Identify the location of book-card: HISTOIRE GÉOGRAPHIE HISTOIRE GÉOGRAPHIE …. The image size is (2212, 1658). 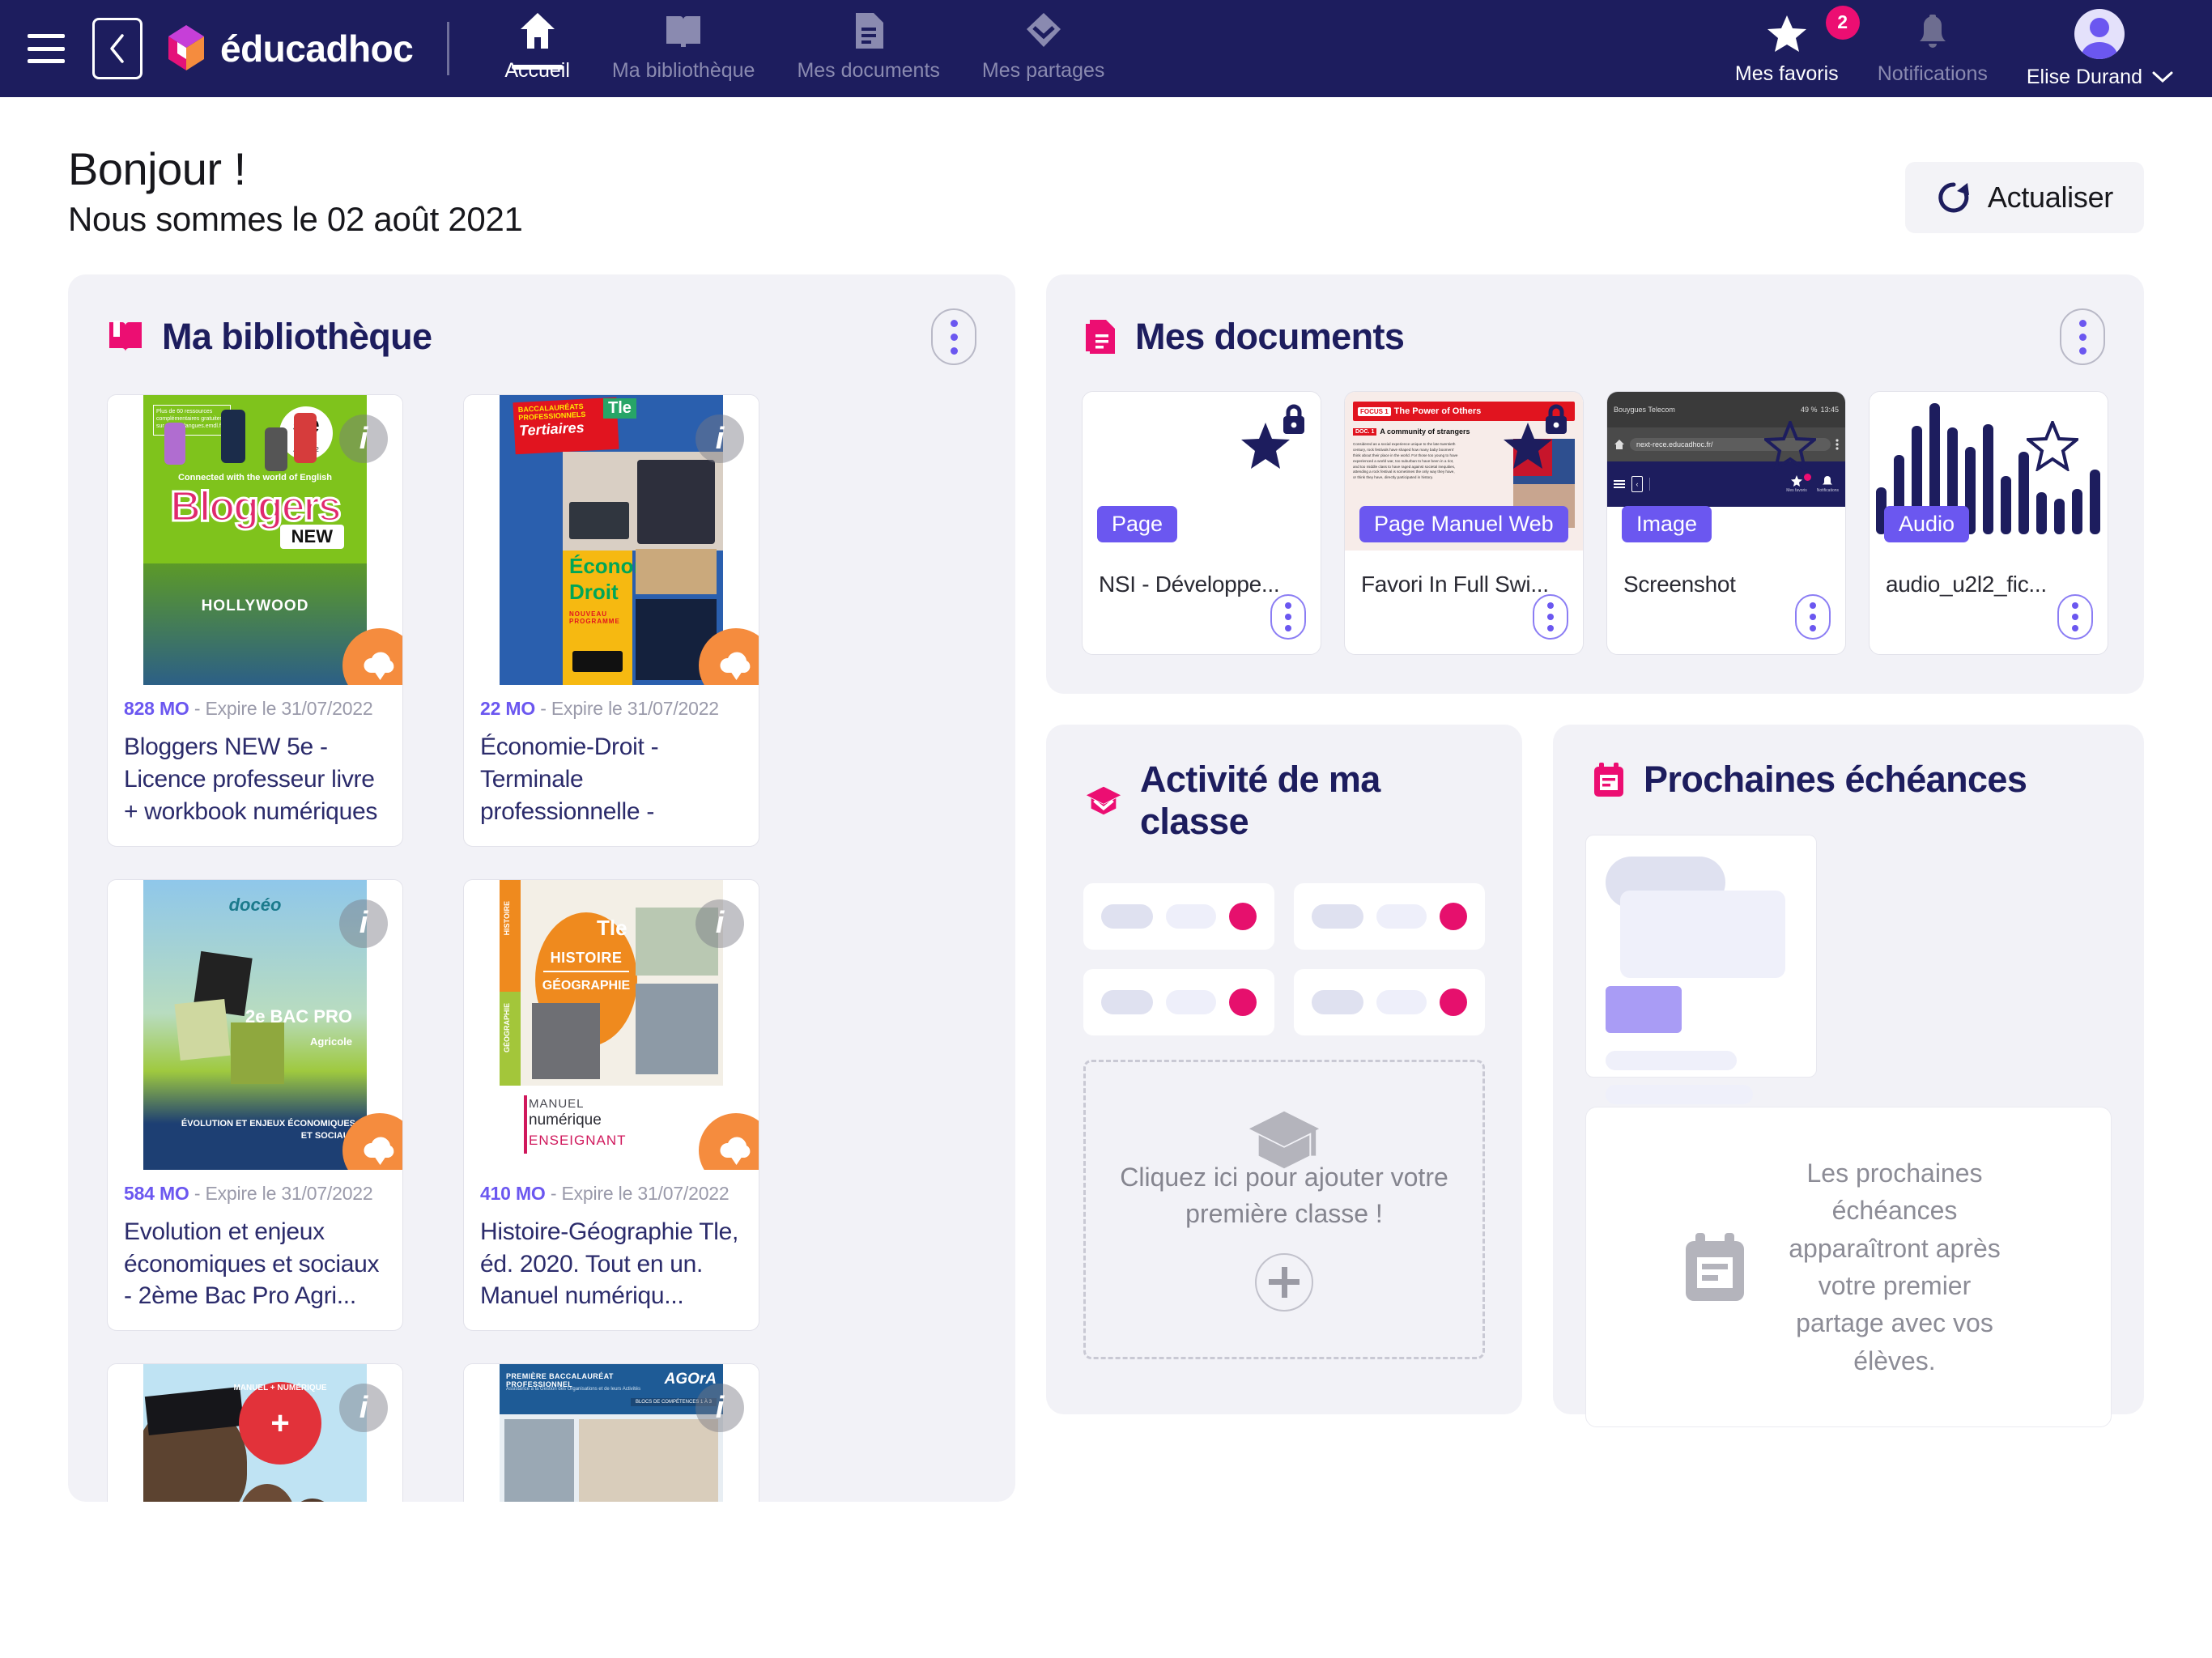
(611, 1105).